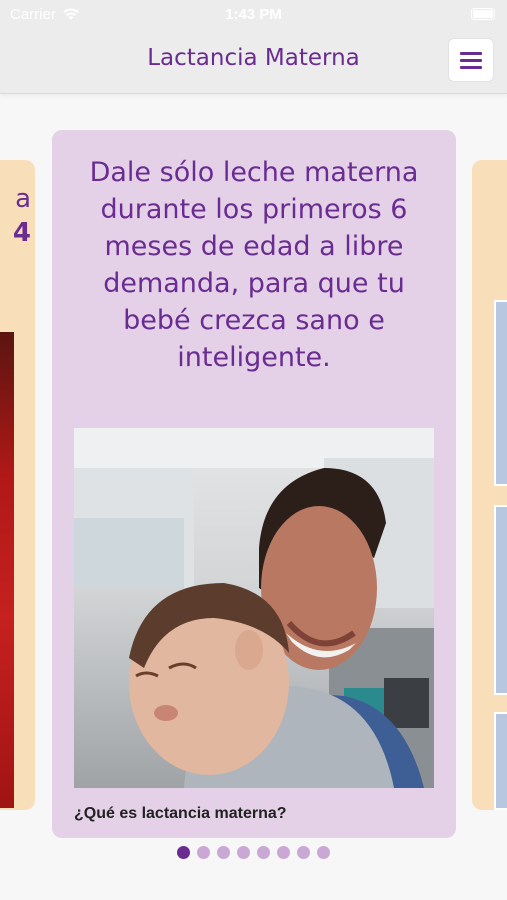 The width and height of the screenshot is (507, 900). Describe the element at coordinates (489, 485) in the screenshot. I see `next-card` at that location.